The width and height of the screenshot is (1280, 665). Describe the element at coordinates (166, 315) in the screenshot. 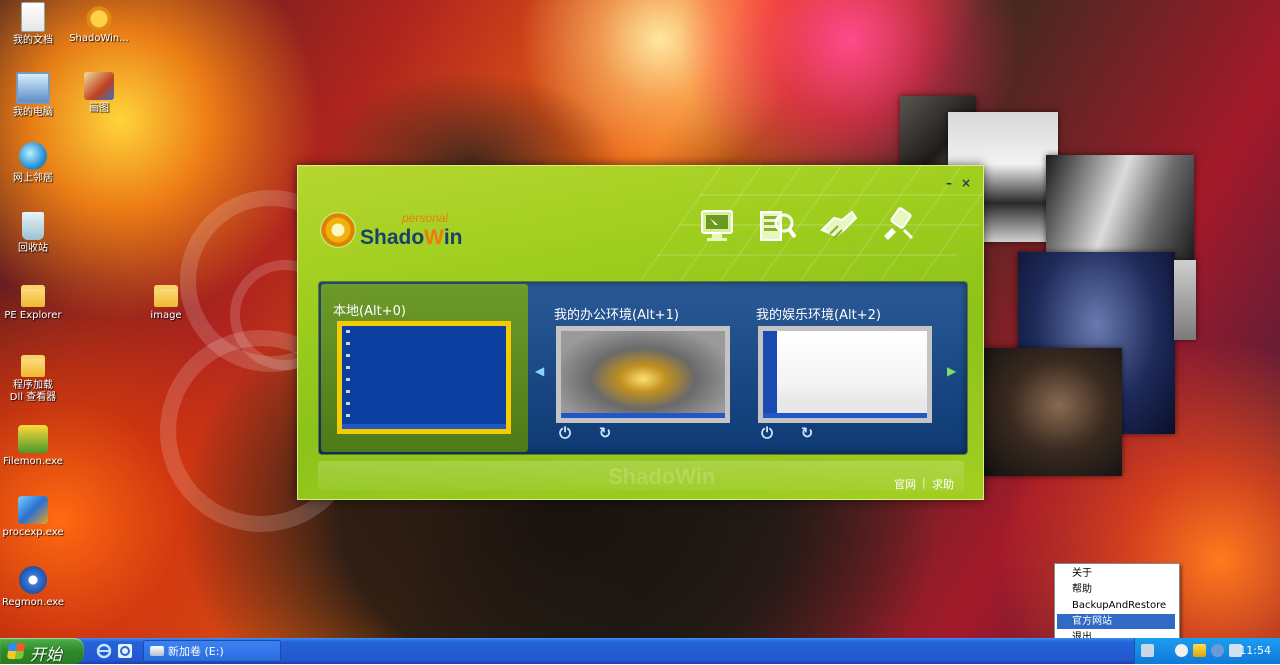

I see `desktop-icon-label: image` at that location.